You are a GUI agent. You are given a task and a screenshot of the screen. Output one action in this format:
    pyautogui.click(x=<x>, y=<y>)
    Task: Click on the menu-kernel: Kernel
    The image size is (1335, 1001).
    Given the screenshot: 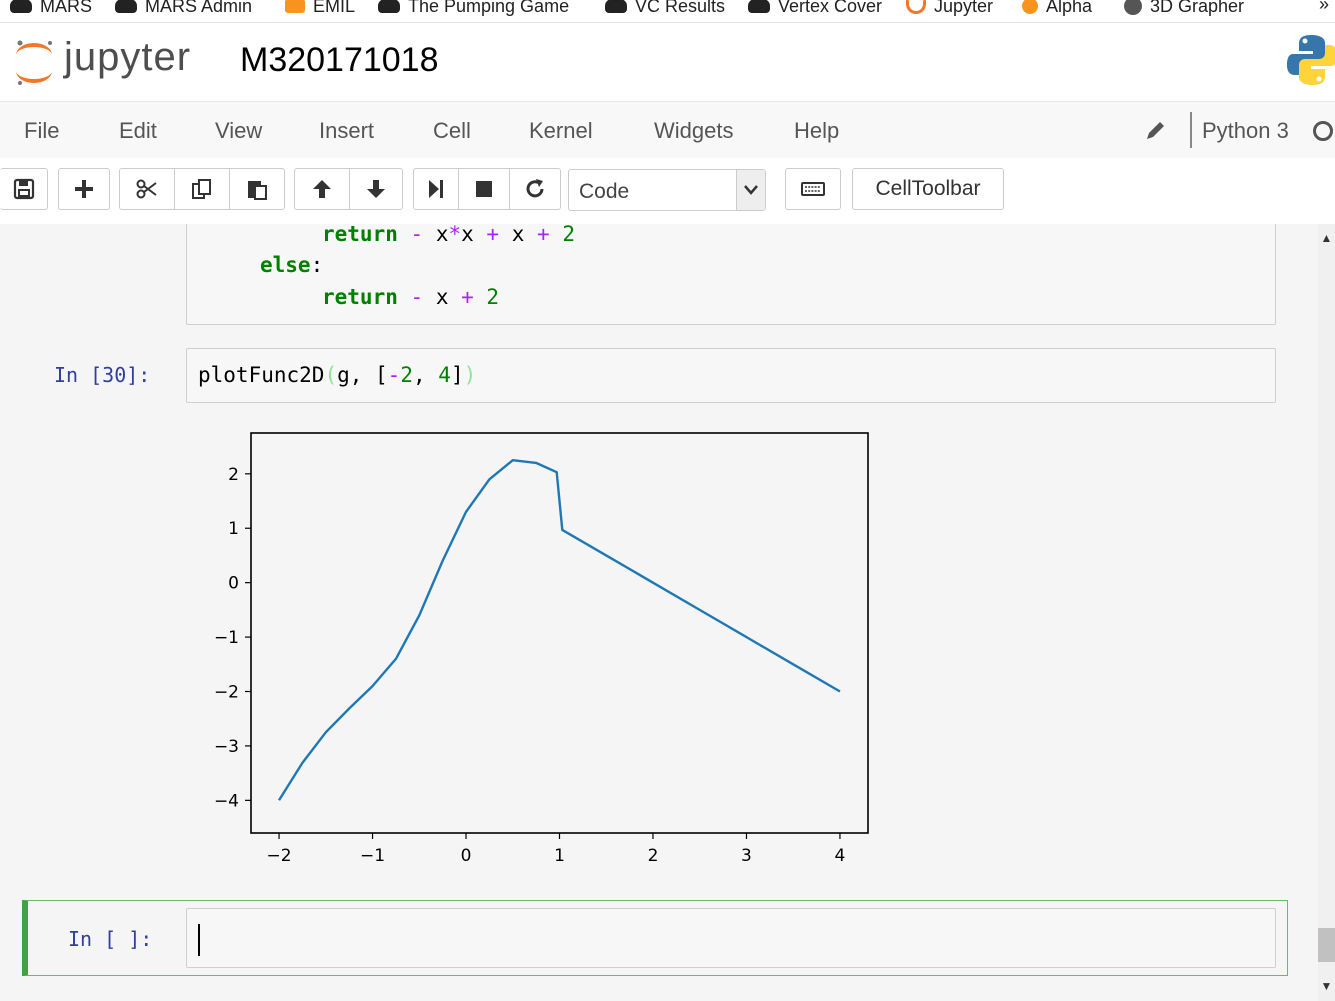 What is the action you would take?
    pyautogui.click(x=561, y=131)
    